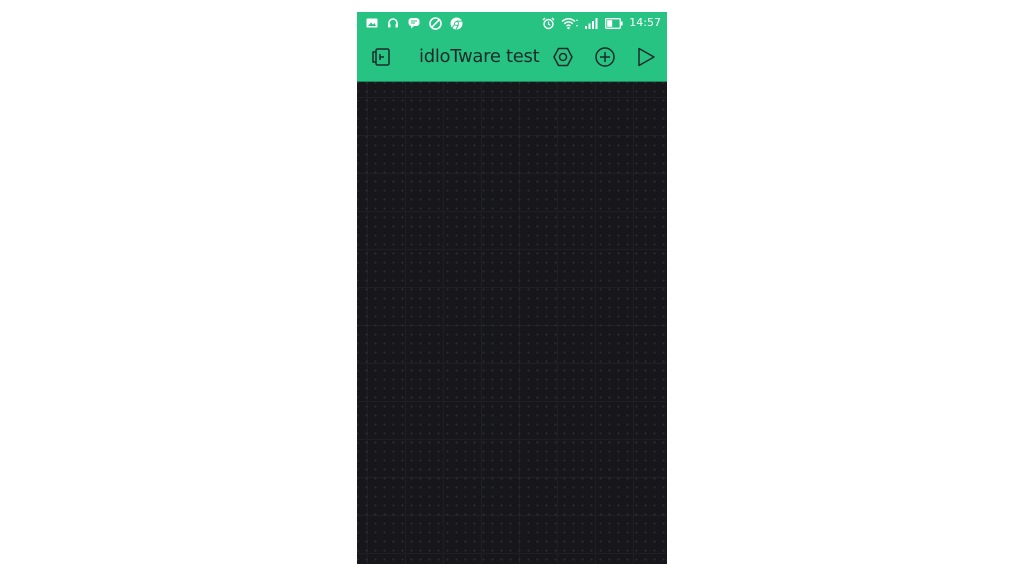  What do you see at coordinates (435, 23) in the screenshot?
I see `blocked-icon` at bounding box center [435, 23].